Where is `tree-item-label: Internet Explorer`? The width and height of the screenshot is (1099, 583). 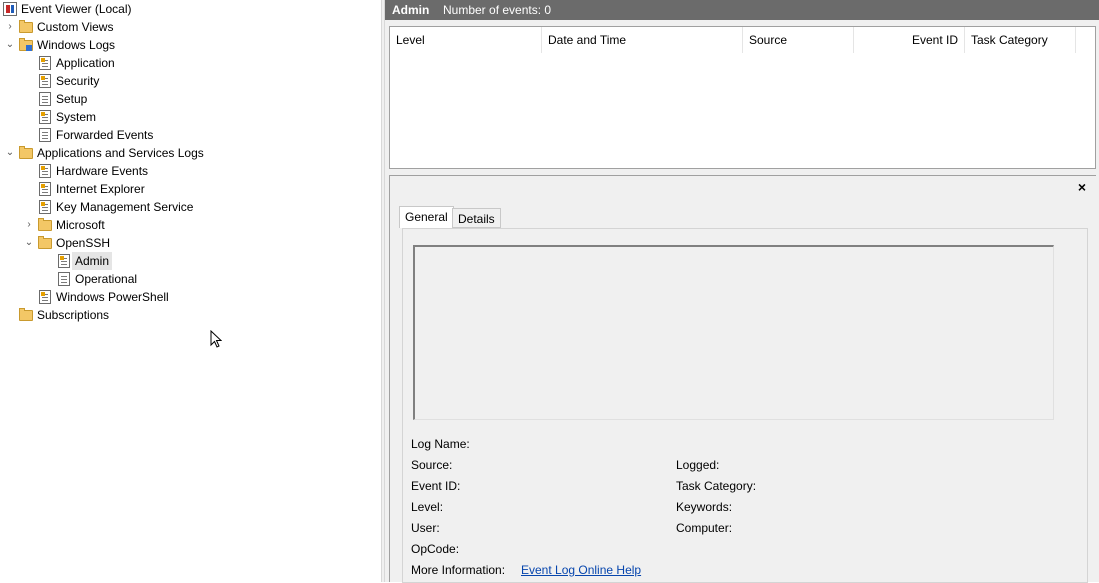
tree-item-label: Internet Explorer is located at coordinates (100, 189).